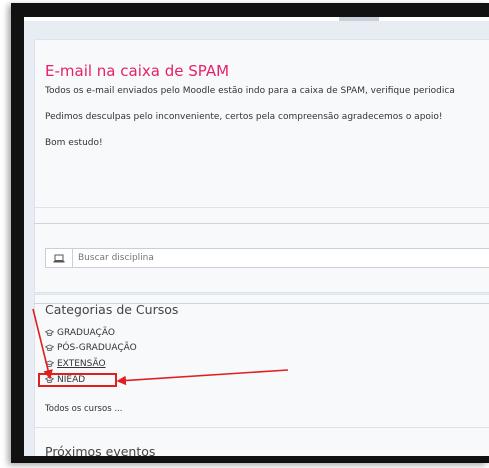 The width and height of the screenshot is (489, 468). What do you see at coordinates (42, 344) in the screenshot?
I see `annotation-arrow-down` at bounding box center [42, 344].